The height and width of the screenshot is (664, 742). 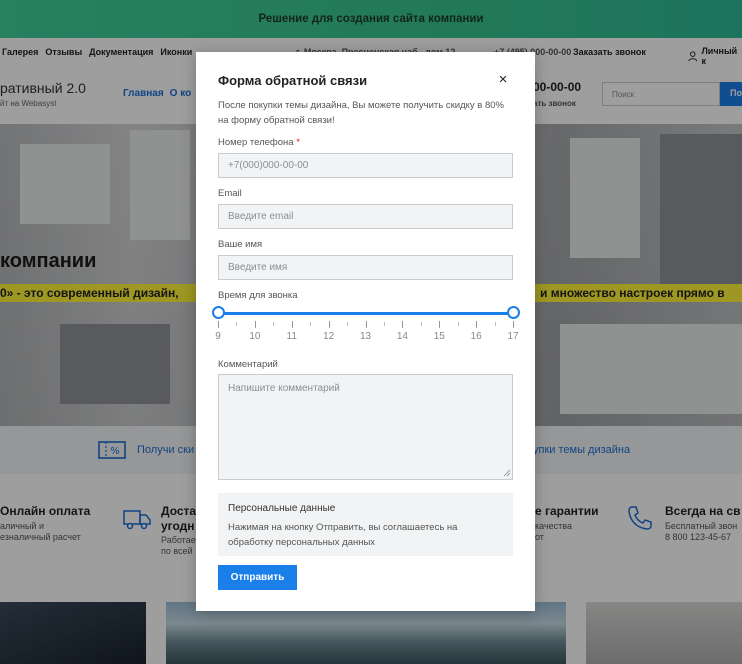 What do you see at coordinates (255, 336) in the screenshot?
I see `slider-tick-label: 10` at bounding box center [255, 336].